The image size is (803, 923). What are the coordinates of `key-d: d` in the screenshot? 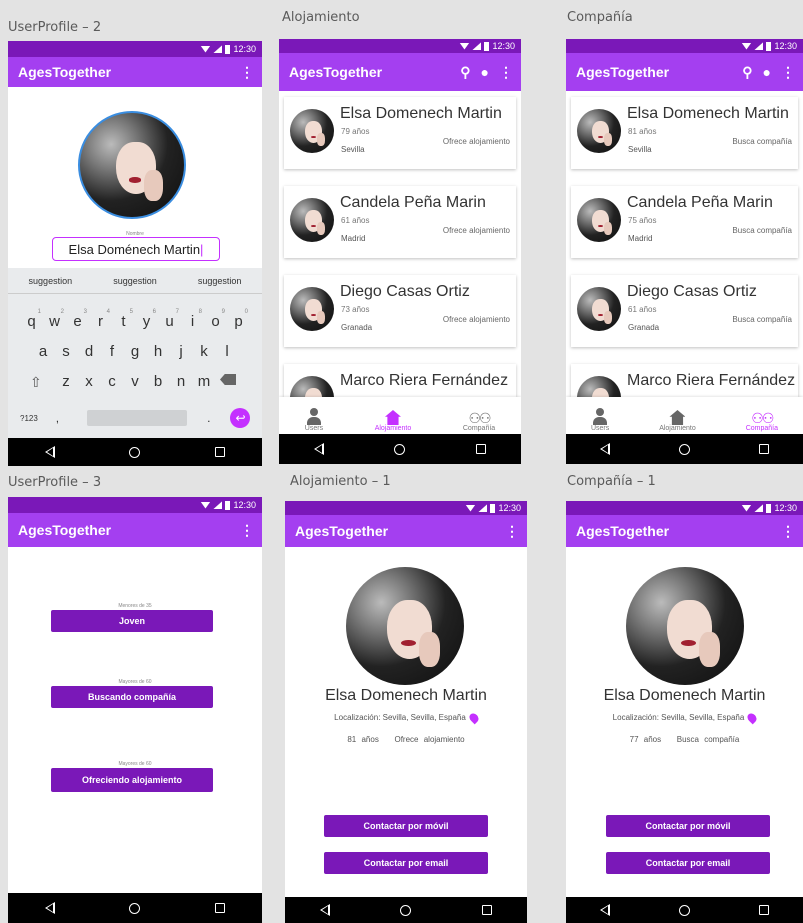 It's located at (89, 351).